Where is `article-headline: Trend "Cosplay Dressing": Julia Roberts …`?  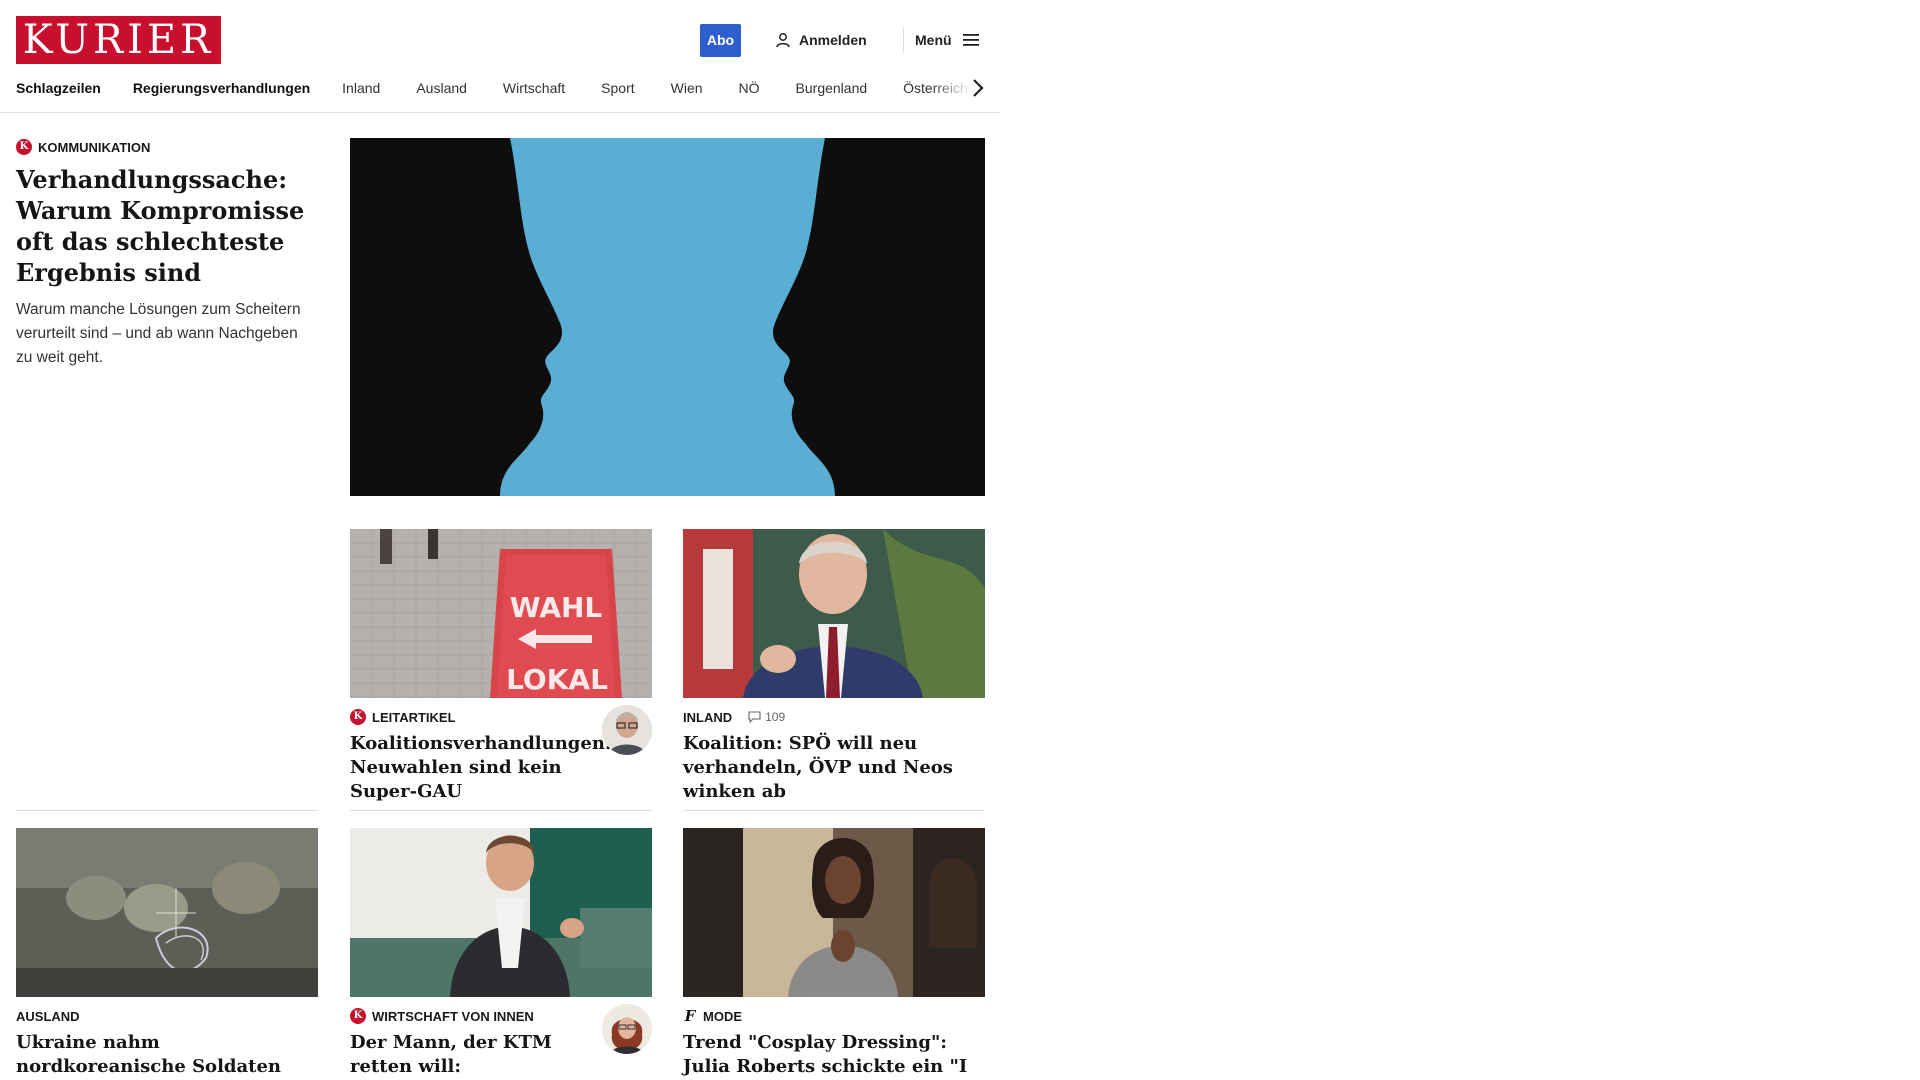
article-headline: Trend "Cosplay Dressing": Julia Roberts … is located at coordinates (834, 1055).